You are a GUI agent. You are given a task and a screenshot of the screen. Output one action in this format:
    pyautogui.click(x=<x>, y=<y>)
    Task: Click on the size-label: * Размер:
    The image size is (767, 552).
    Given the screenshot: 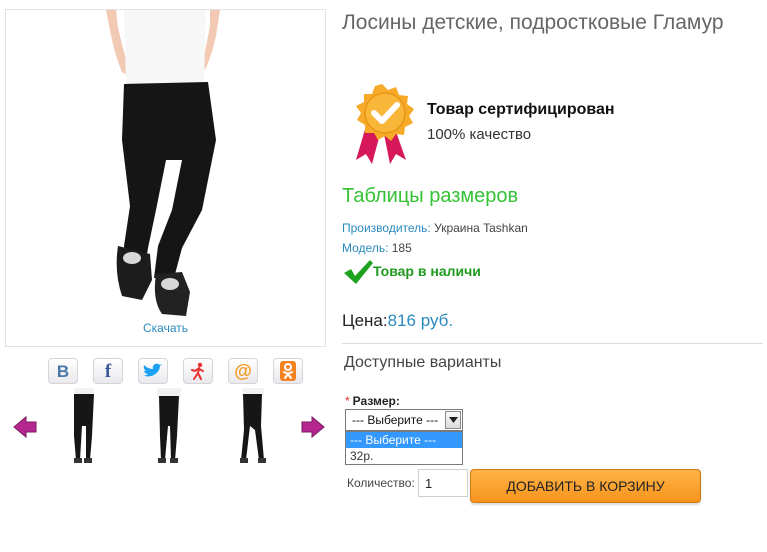 What is the action you would take?
    pyautogui.click(x=372, y=401)
    